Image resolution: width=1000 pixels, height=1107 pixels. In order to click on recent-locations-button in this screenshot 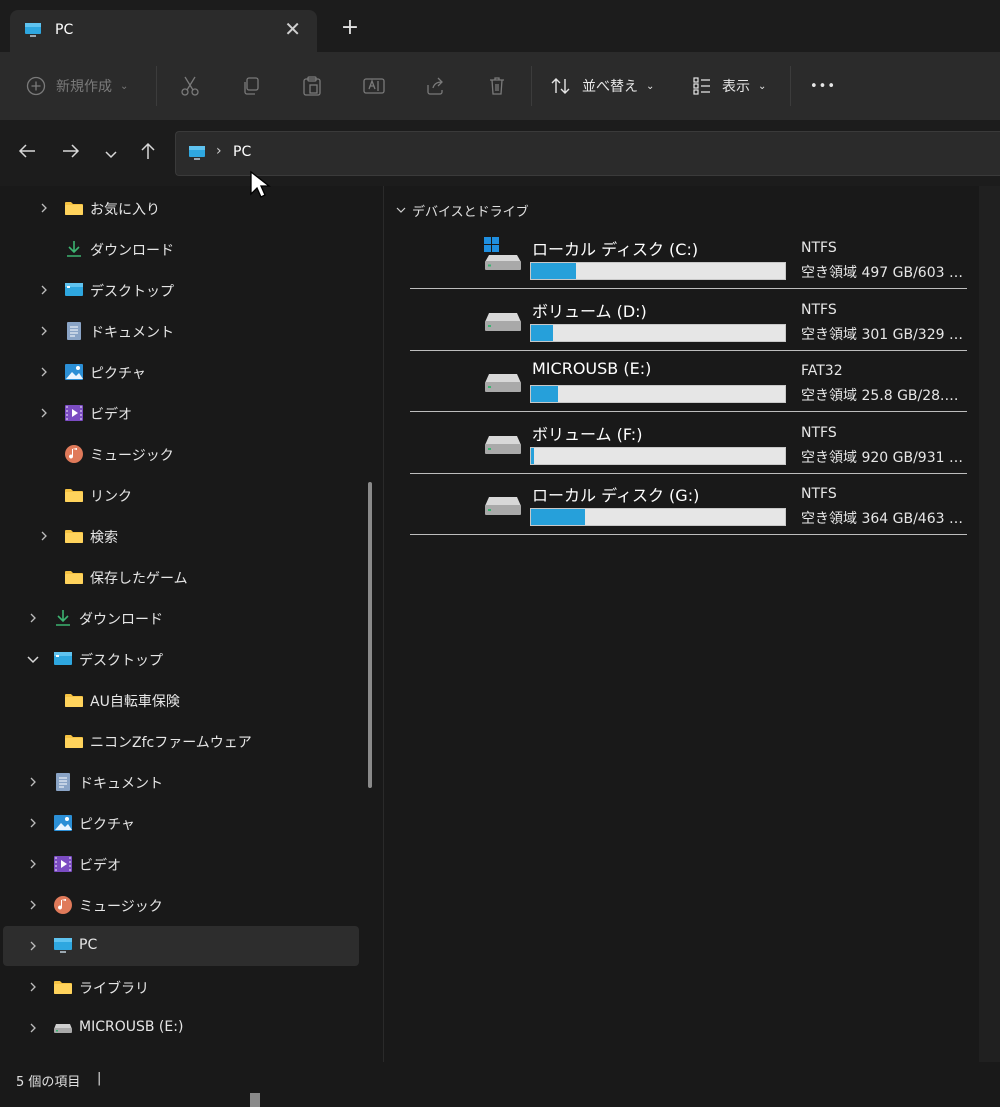, I will do `click(111, 153)`.